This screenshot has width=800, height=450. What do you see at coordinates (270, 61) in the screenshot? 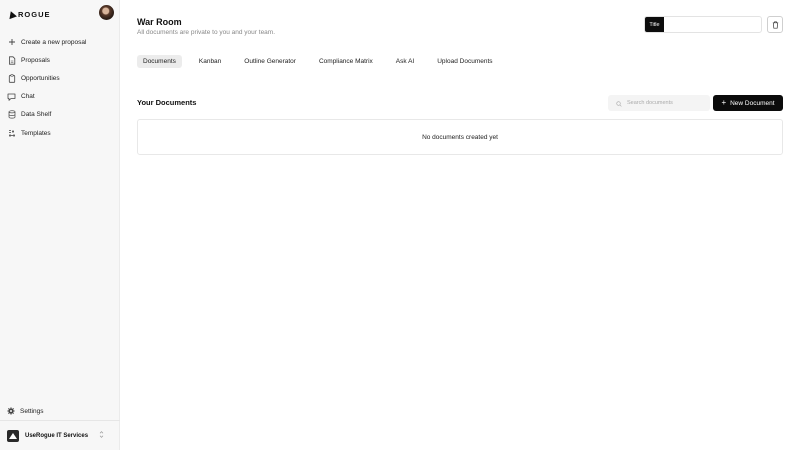
I see `tab-outline-generator: Outline Generator` at bounding box center [270, 61].